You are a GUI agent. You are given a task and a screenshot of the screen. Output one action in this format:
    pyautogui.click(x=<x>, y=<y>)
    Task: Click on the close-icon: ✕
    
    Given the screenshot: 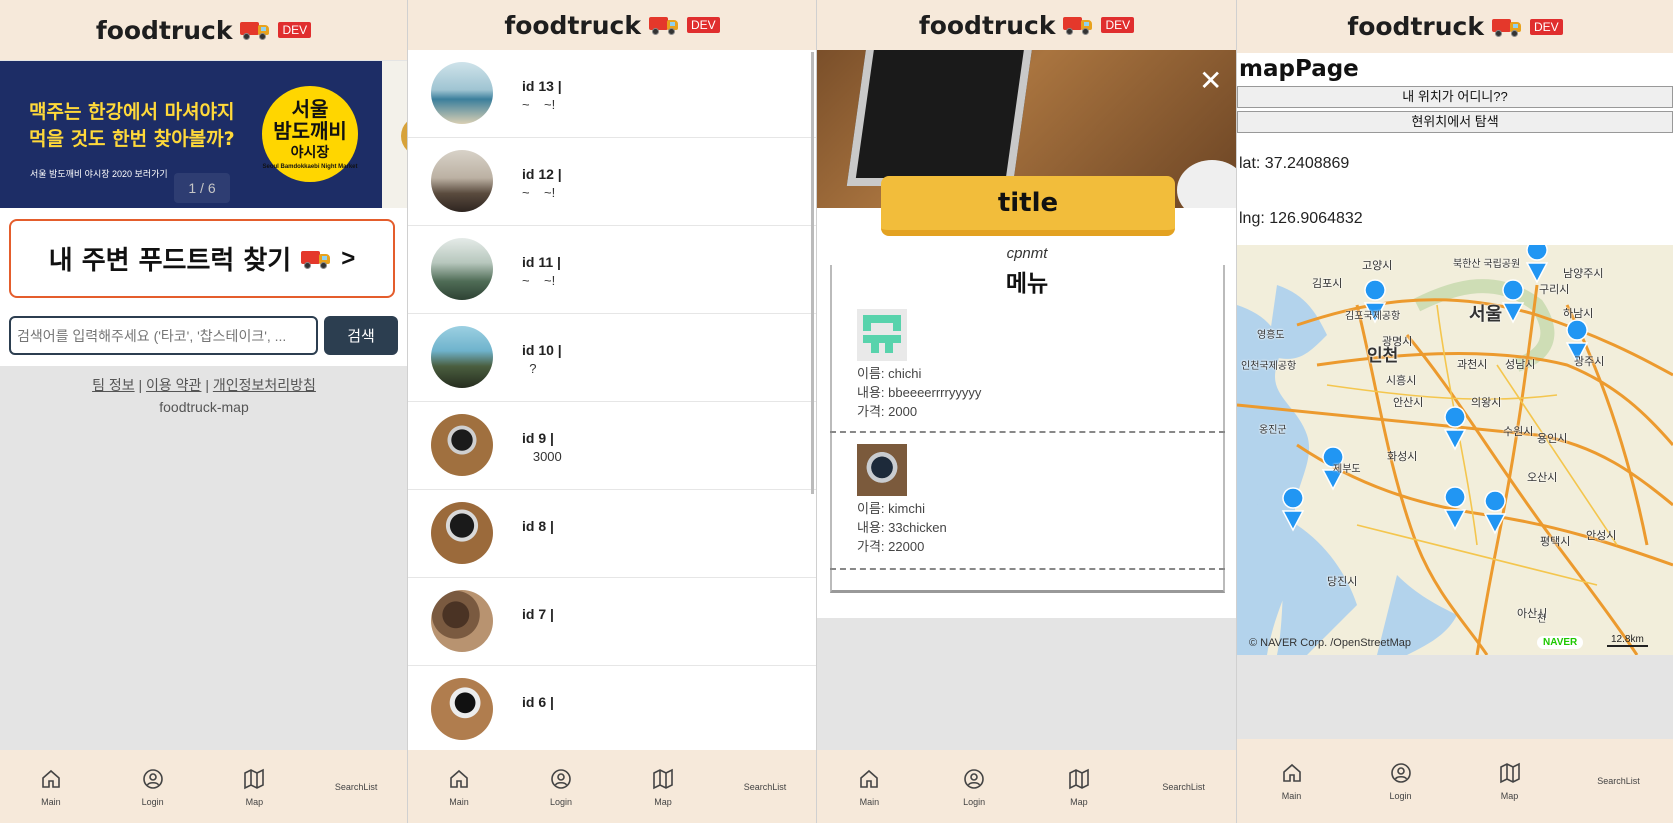 What is the action you would take?
    pyautogui.click(x=1210, y=80)
    